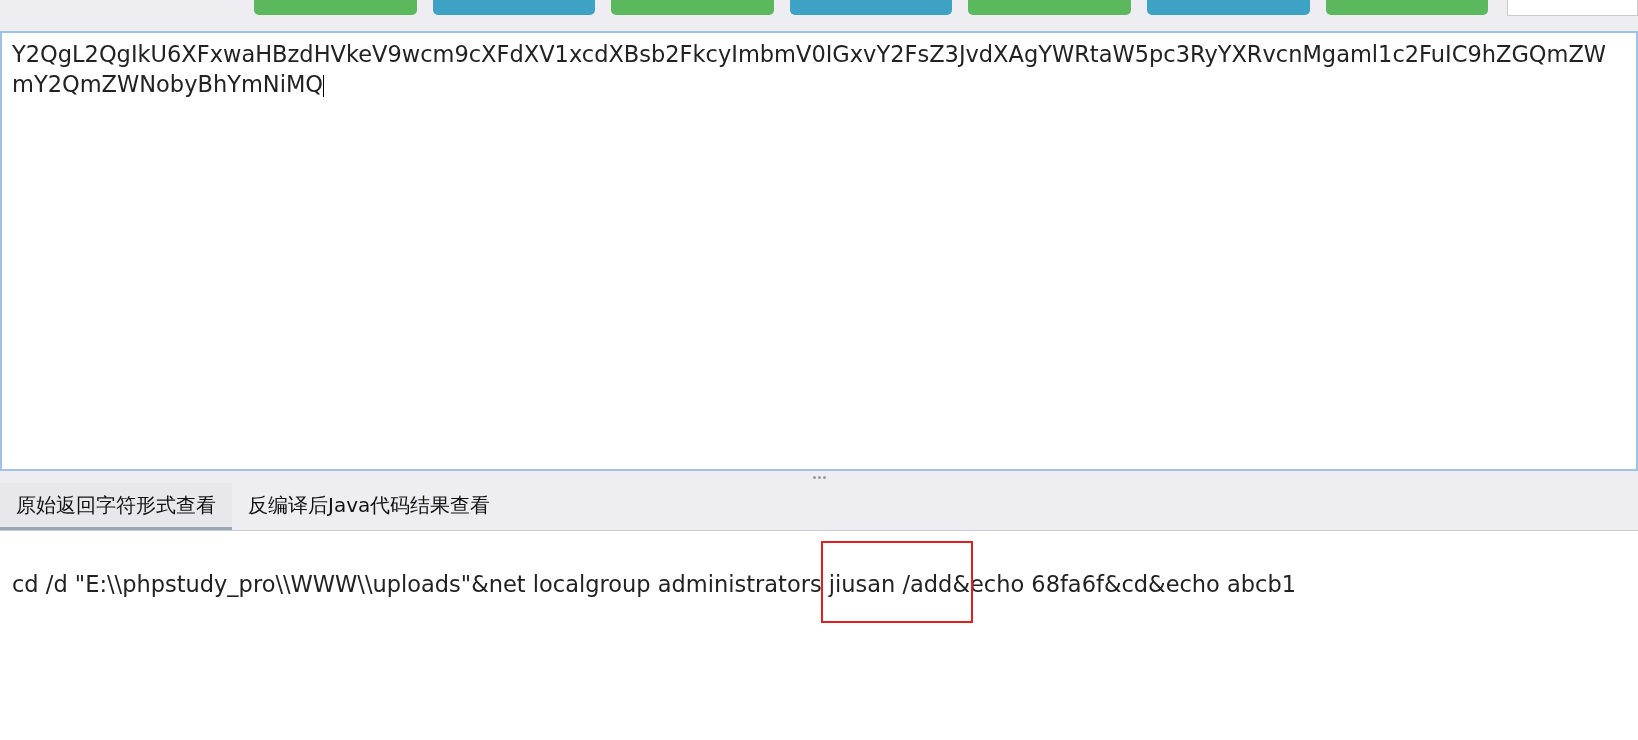 The image size is (1638, 740). Describe the element at coordinates (169, 84) in the screenshot. I see `text-line: mY2QmZWNobyBhYmNiMQ` at that location.